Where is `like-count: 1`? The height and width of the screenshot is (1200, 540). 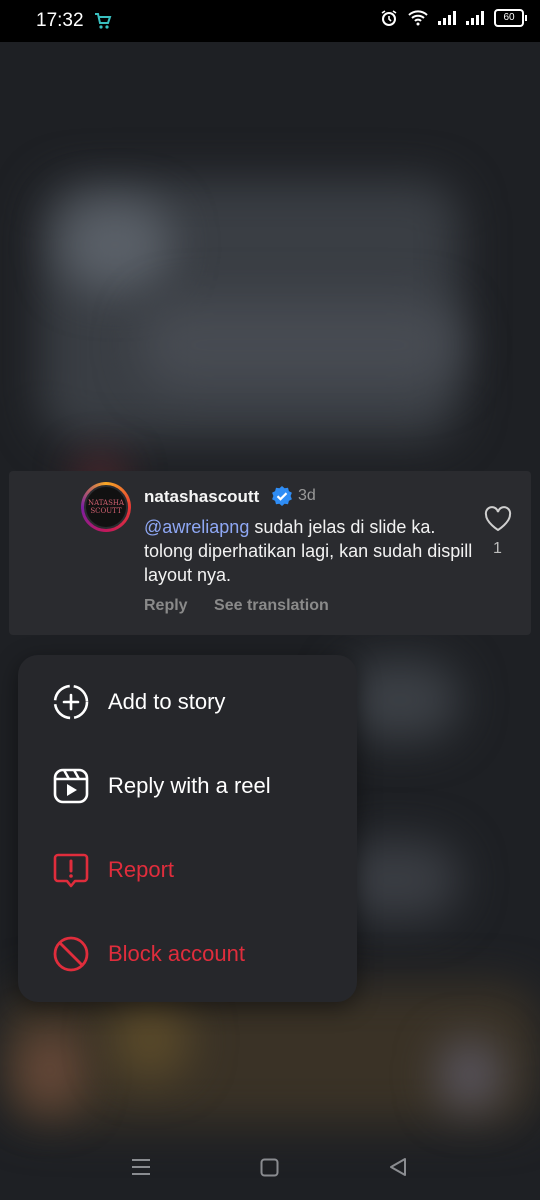 like-count: 1 is located at coordinates (497, 548).